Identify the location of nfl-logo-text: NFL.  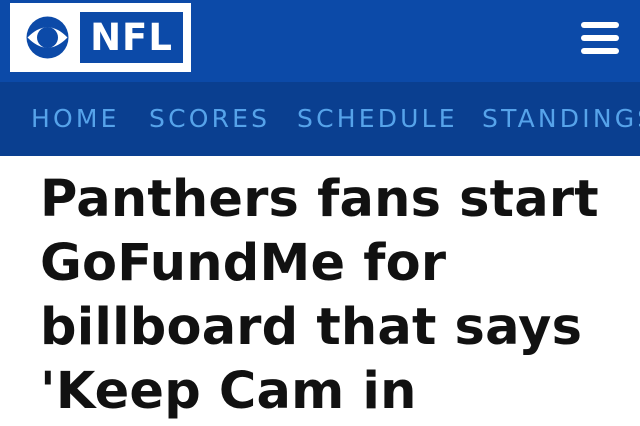
(131, 37).